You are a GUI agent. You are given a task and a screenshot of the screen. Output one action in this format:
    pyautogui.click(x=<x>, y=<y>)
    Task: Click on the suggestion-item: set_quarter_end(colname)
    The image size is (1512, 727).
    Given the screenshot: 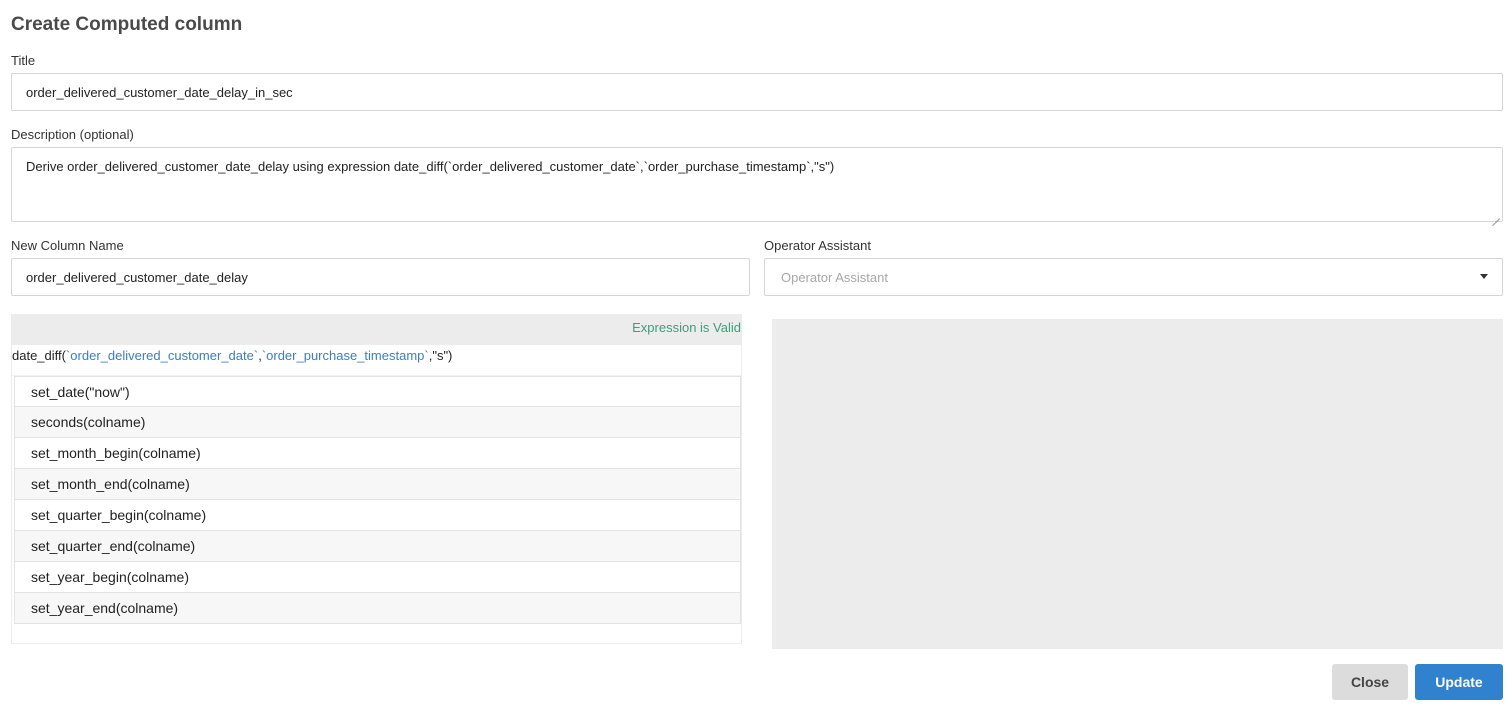 What is the action you would take?
    pyautogui.click(x=377, y=546)
    